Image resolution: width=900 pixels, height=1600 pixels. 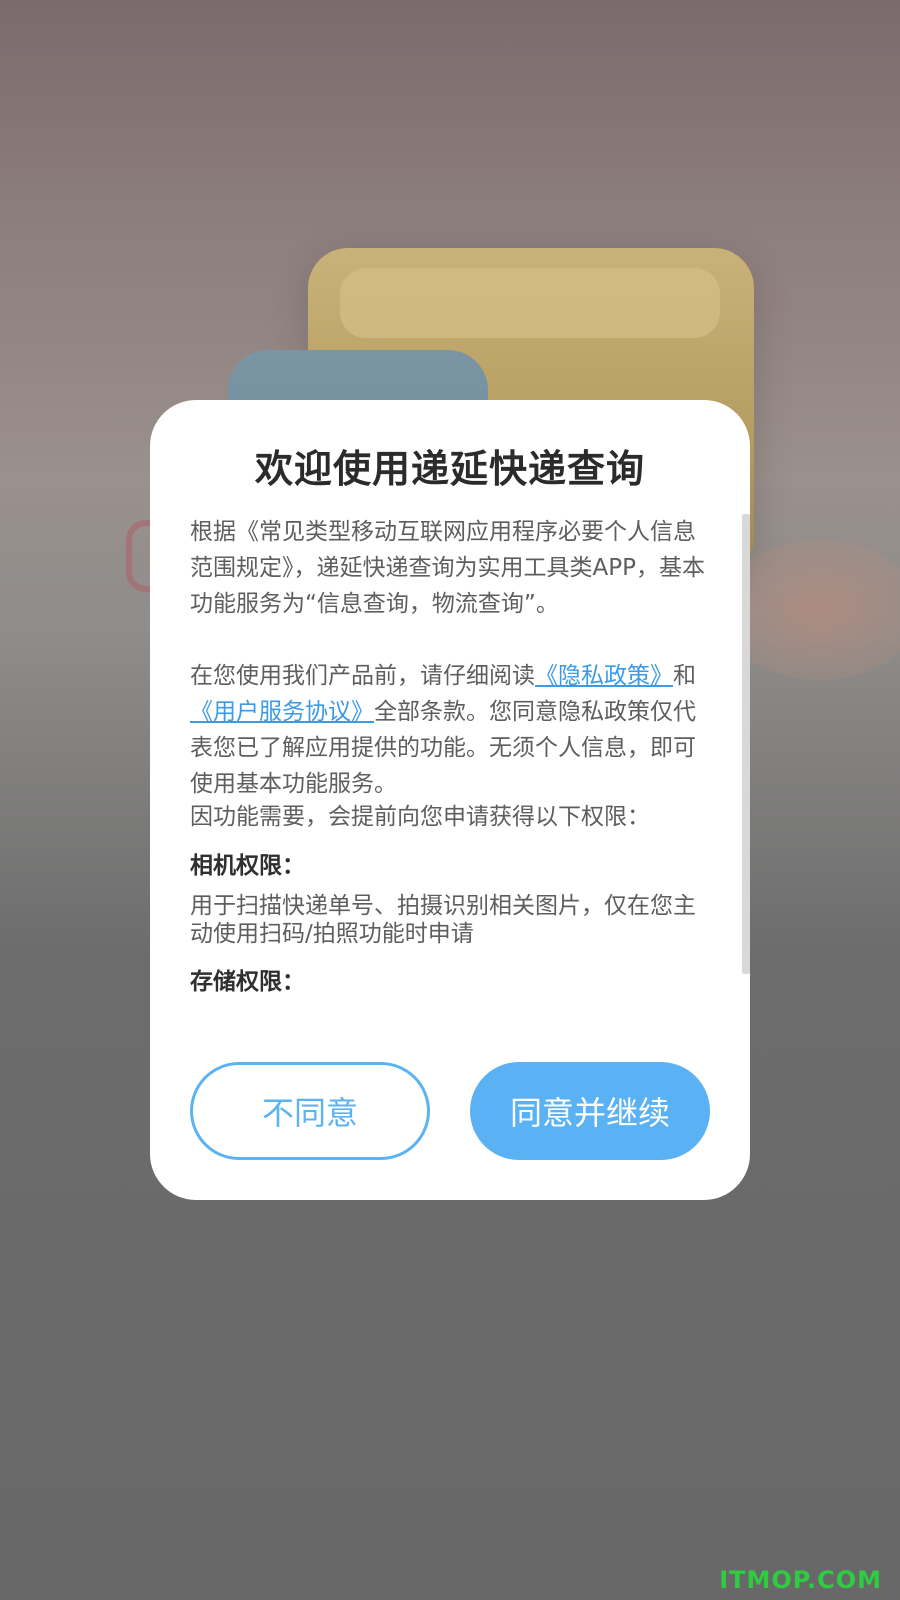 I want to click on dialog-title: 欢迎使用递延快递查询, so click(x=449, y=469).